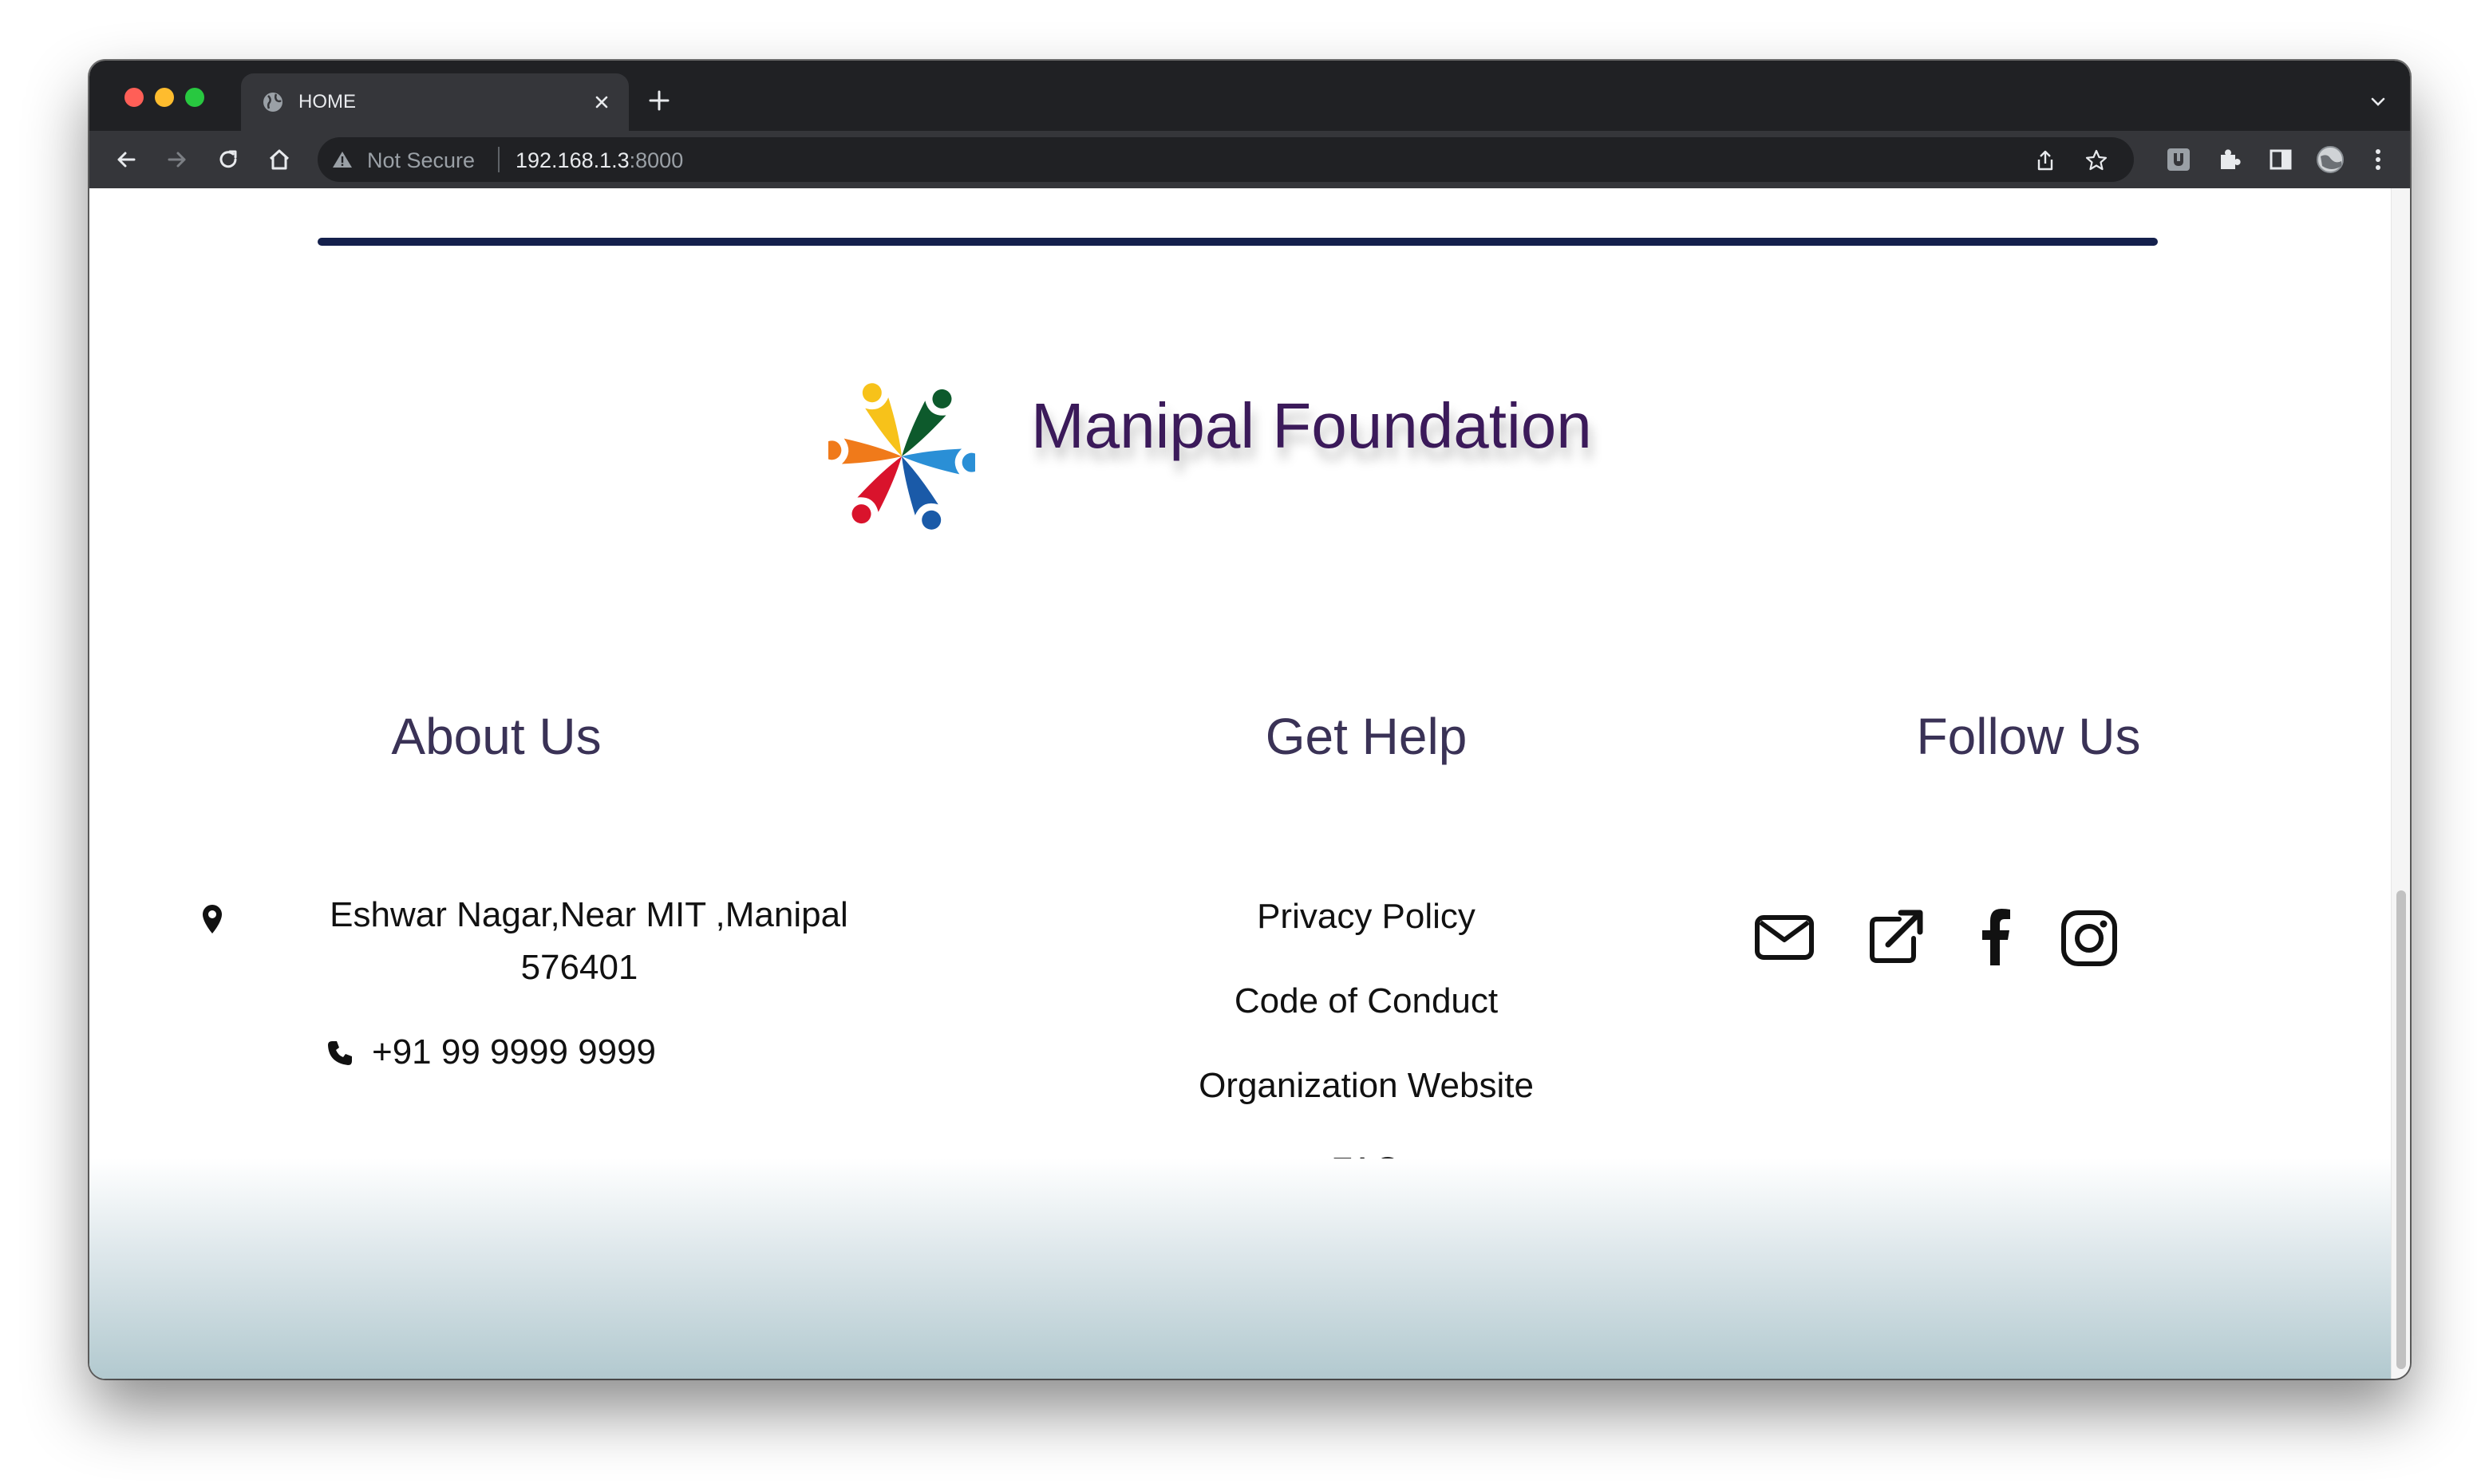  What do you see at coordinates (2089, 937) in the screenshot?
I see `instagram-icon` at bounding box center [2089, 937].